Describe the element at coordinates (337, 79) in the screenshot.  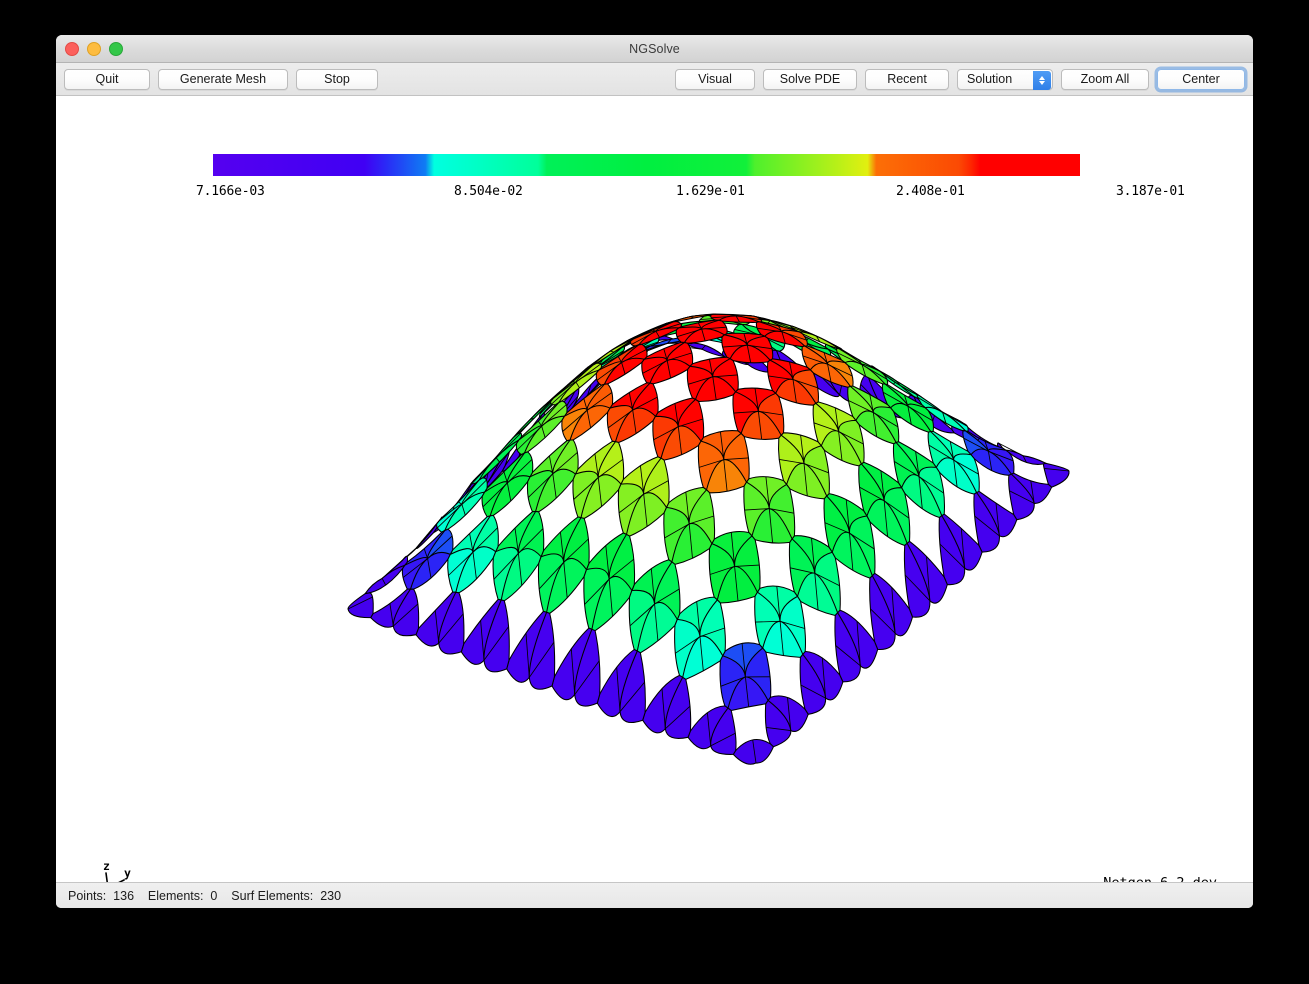
I see `stop-button: Stop` at that location.